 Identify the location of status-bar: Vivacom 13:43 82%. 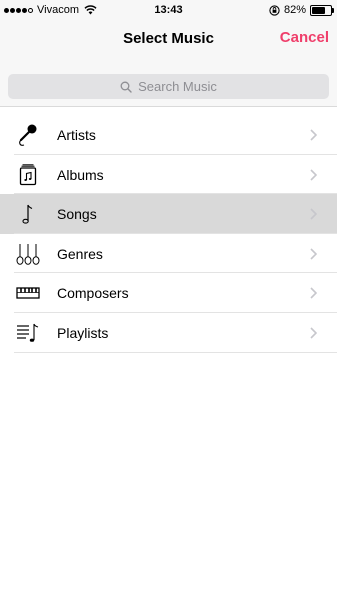
(168, 10).